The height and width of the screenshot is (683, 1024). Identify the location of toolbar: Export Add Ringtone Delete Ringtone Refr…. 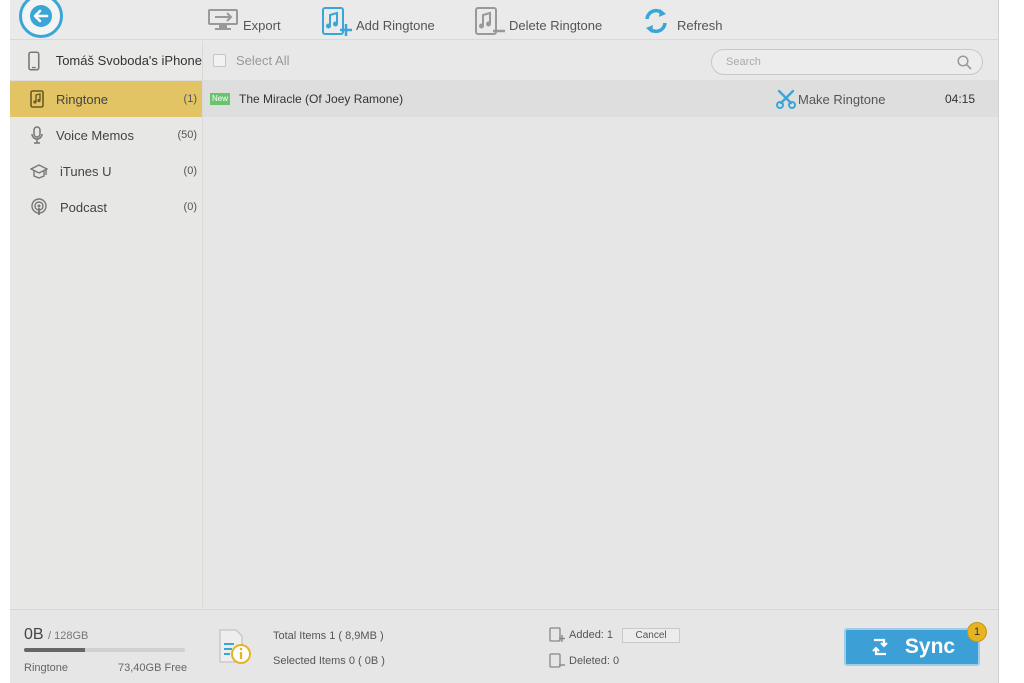
(504, 20).